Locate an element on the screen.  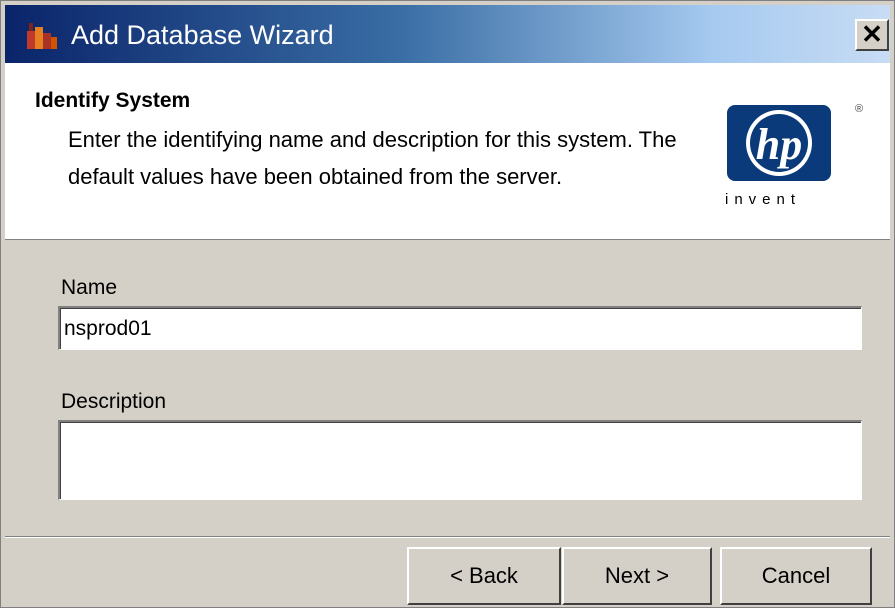
close-icon: ✕ is located at coordinates (872, 34).